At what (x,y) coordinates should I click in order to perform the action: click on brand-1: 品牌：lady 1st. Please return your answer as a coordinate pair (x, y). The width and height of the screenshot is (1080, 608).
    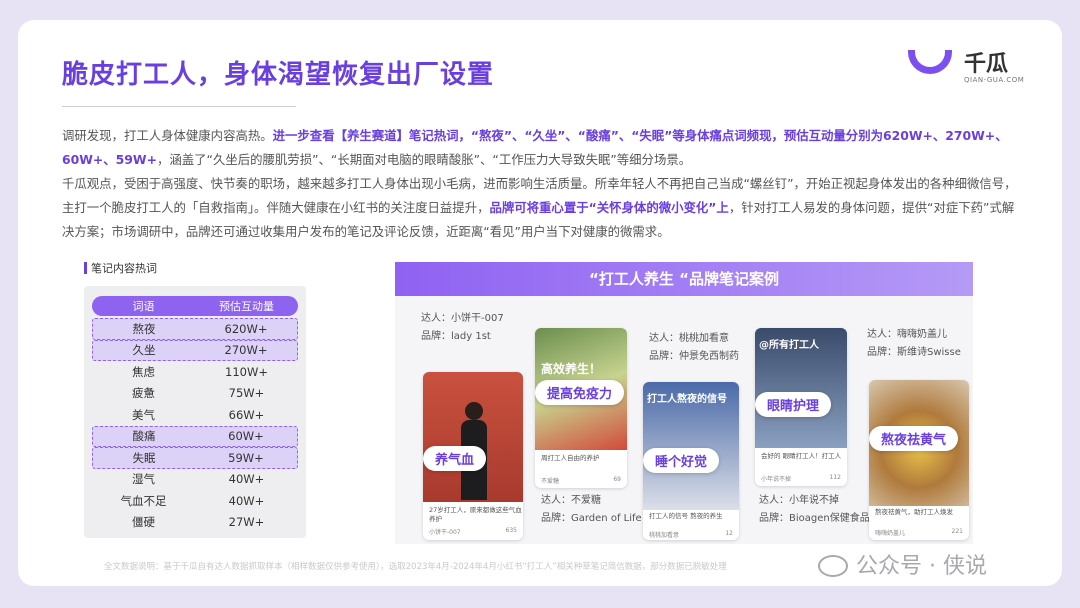
    Looking at the image, I should click on (456, 336).